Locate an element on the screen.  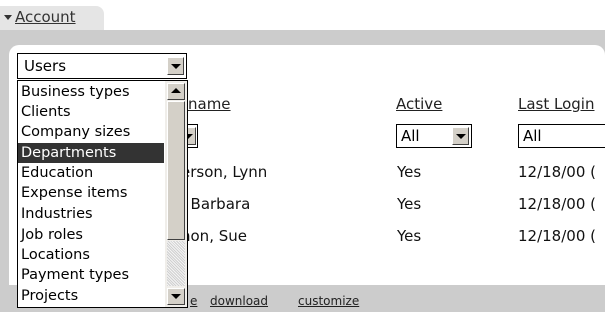
row-2-active: Yes is located at coordinates (409, 204).